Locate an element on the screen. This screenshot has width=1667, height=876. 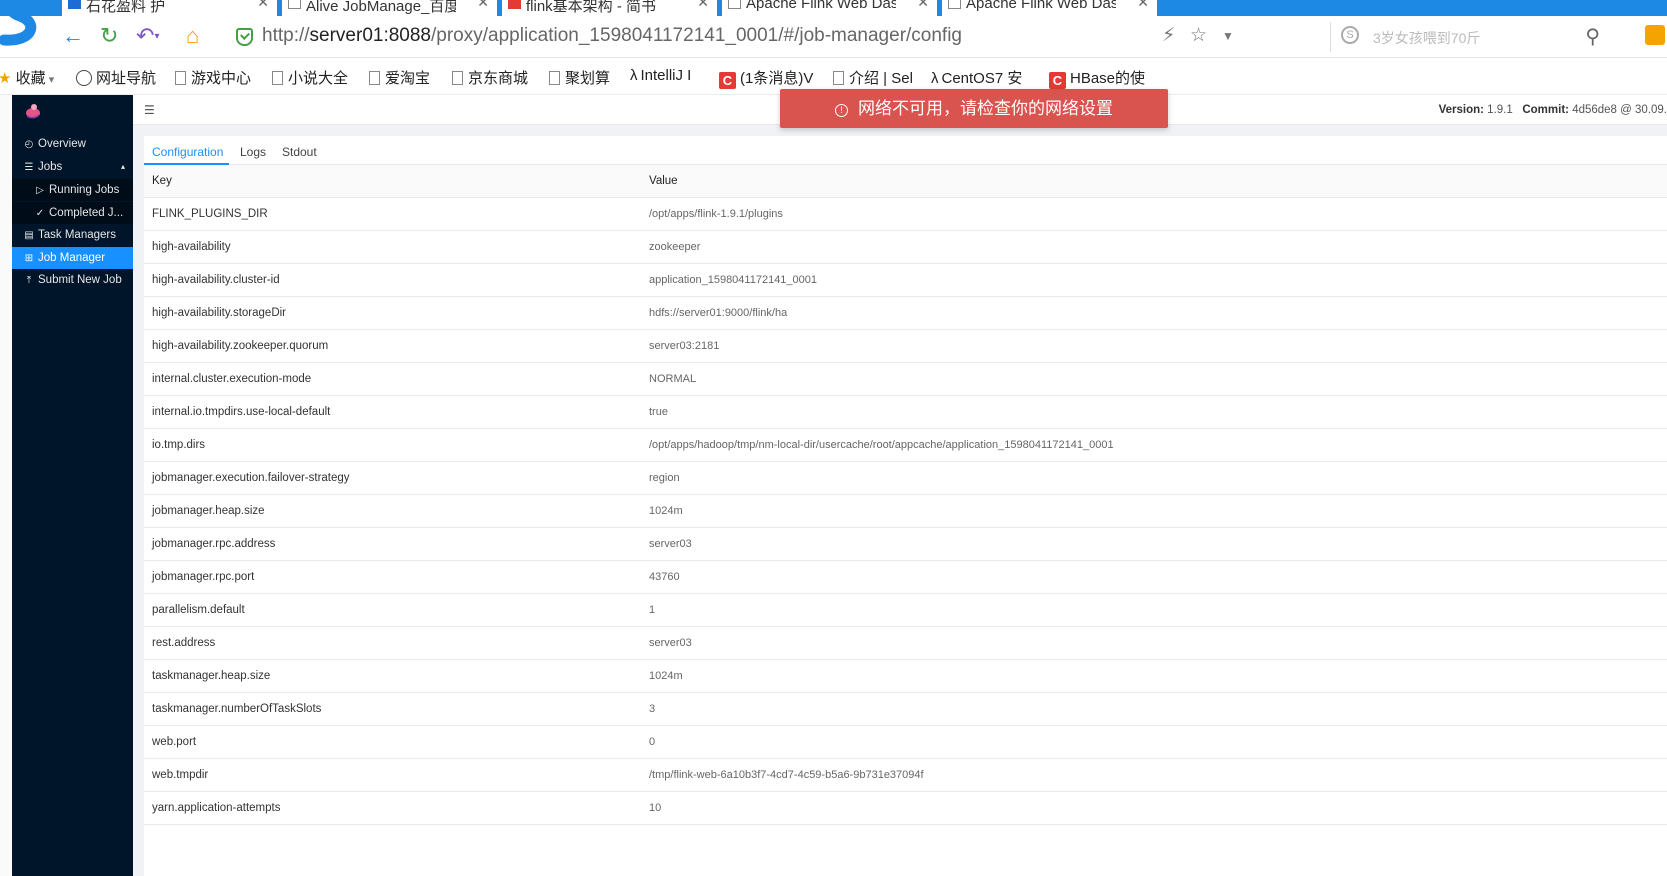
bookmark-item: 聚划算 is located at coordinates (579, 77).